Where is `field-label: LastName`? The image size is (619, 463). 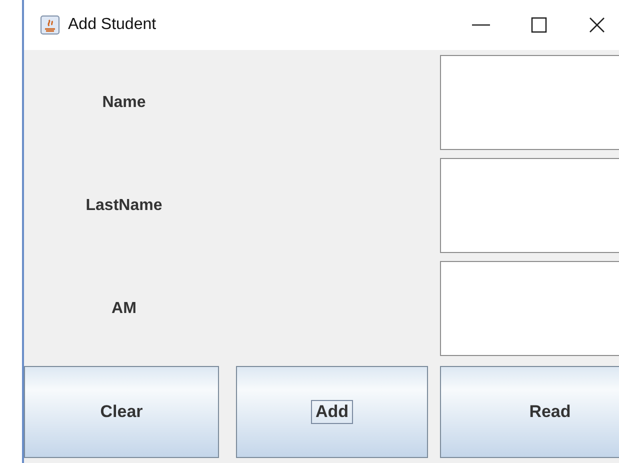 field-label: LastName is located at coordinates (124, 206).